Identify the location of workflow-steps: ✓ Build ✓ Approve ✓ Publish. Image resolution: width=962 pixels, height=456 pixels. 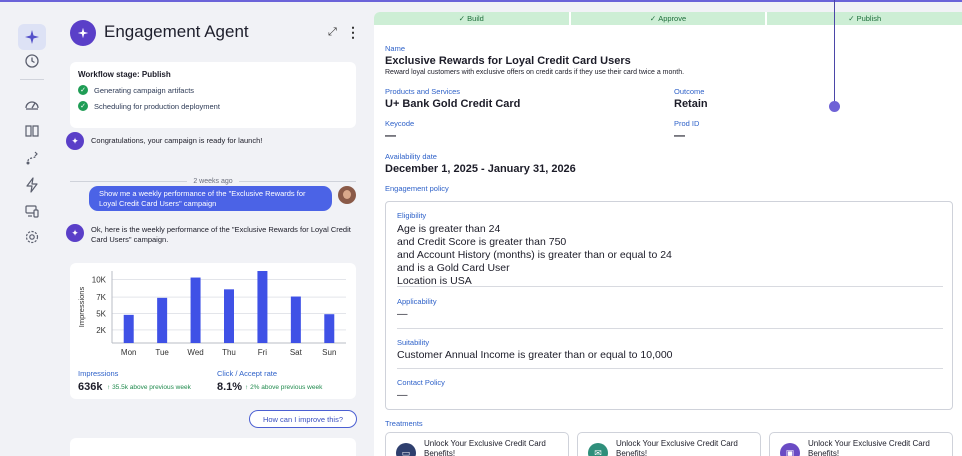
(668, 18).